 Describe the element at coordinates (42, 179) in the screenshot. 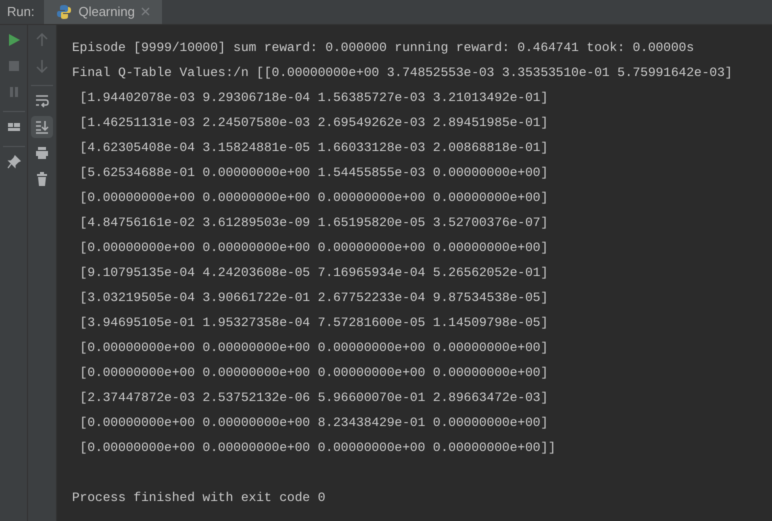

I see `trash-icon` at that location.